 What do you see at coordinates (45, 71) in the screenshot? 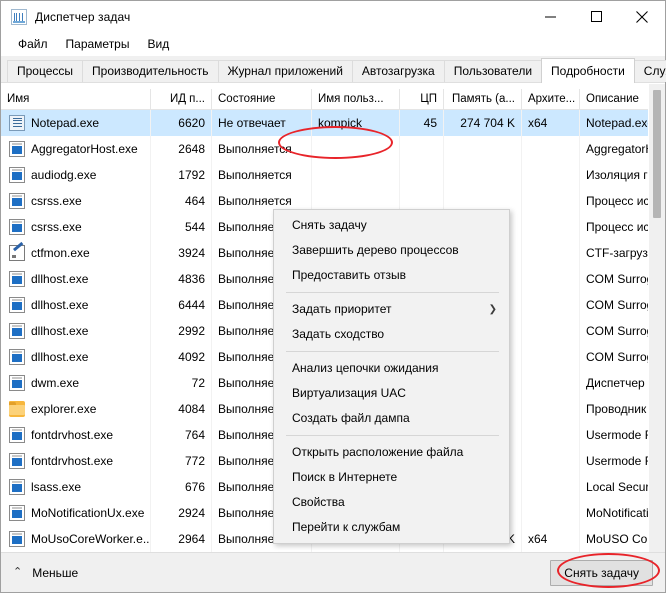
I see `tab-processes: Процессы` at bounding box center [45, 71].